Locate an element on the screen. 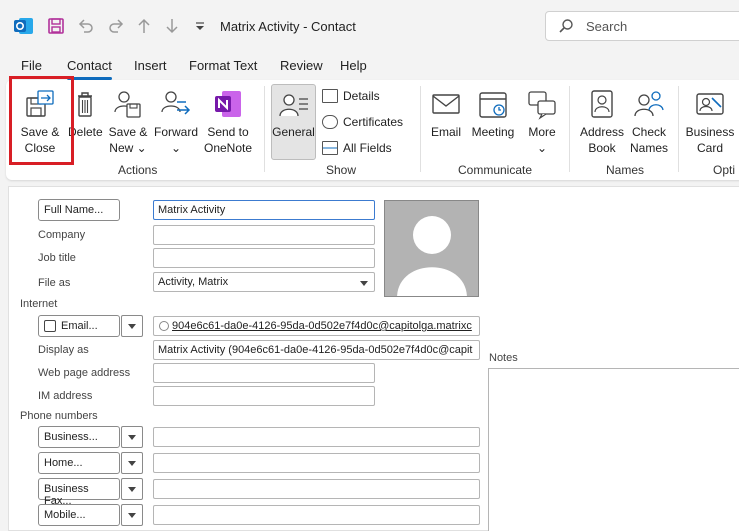  grid-icon is located at coordinates (330, 148).